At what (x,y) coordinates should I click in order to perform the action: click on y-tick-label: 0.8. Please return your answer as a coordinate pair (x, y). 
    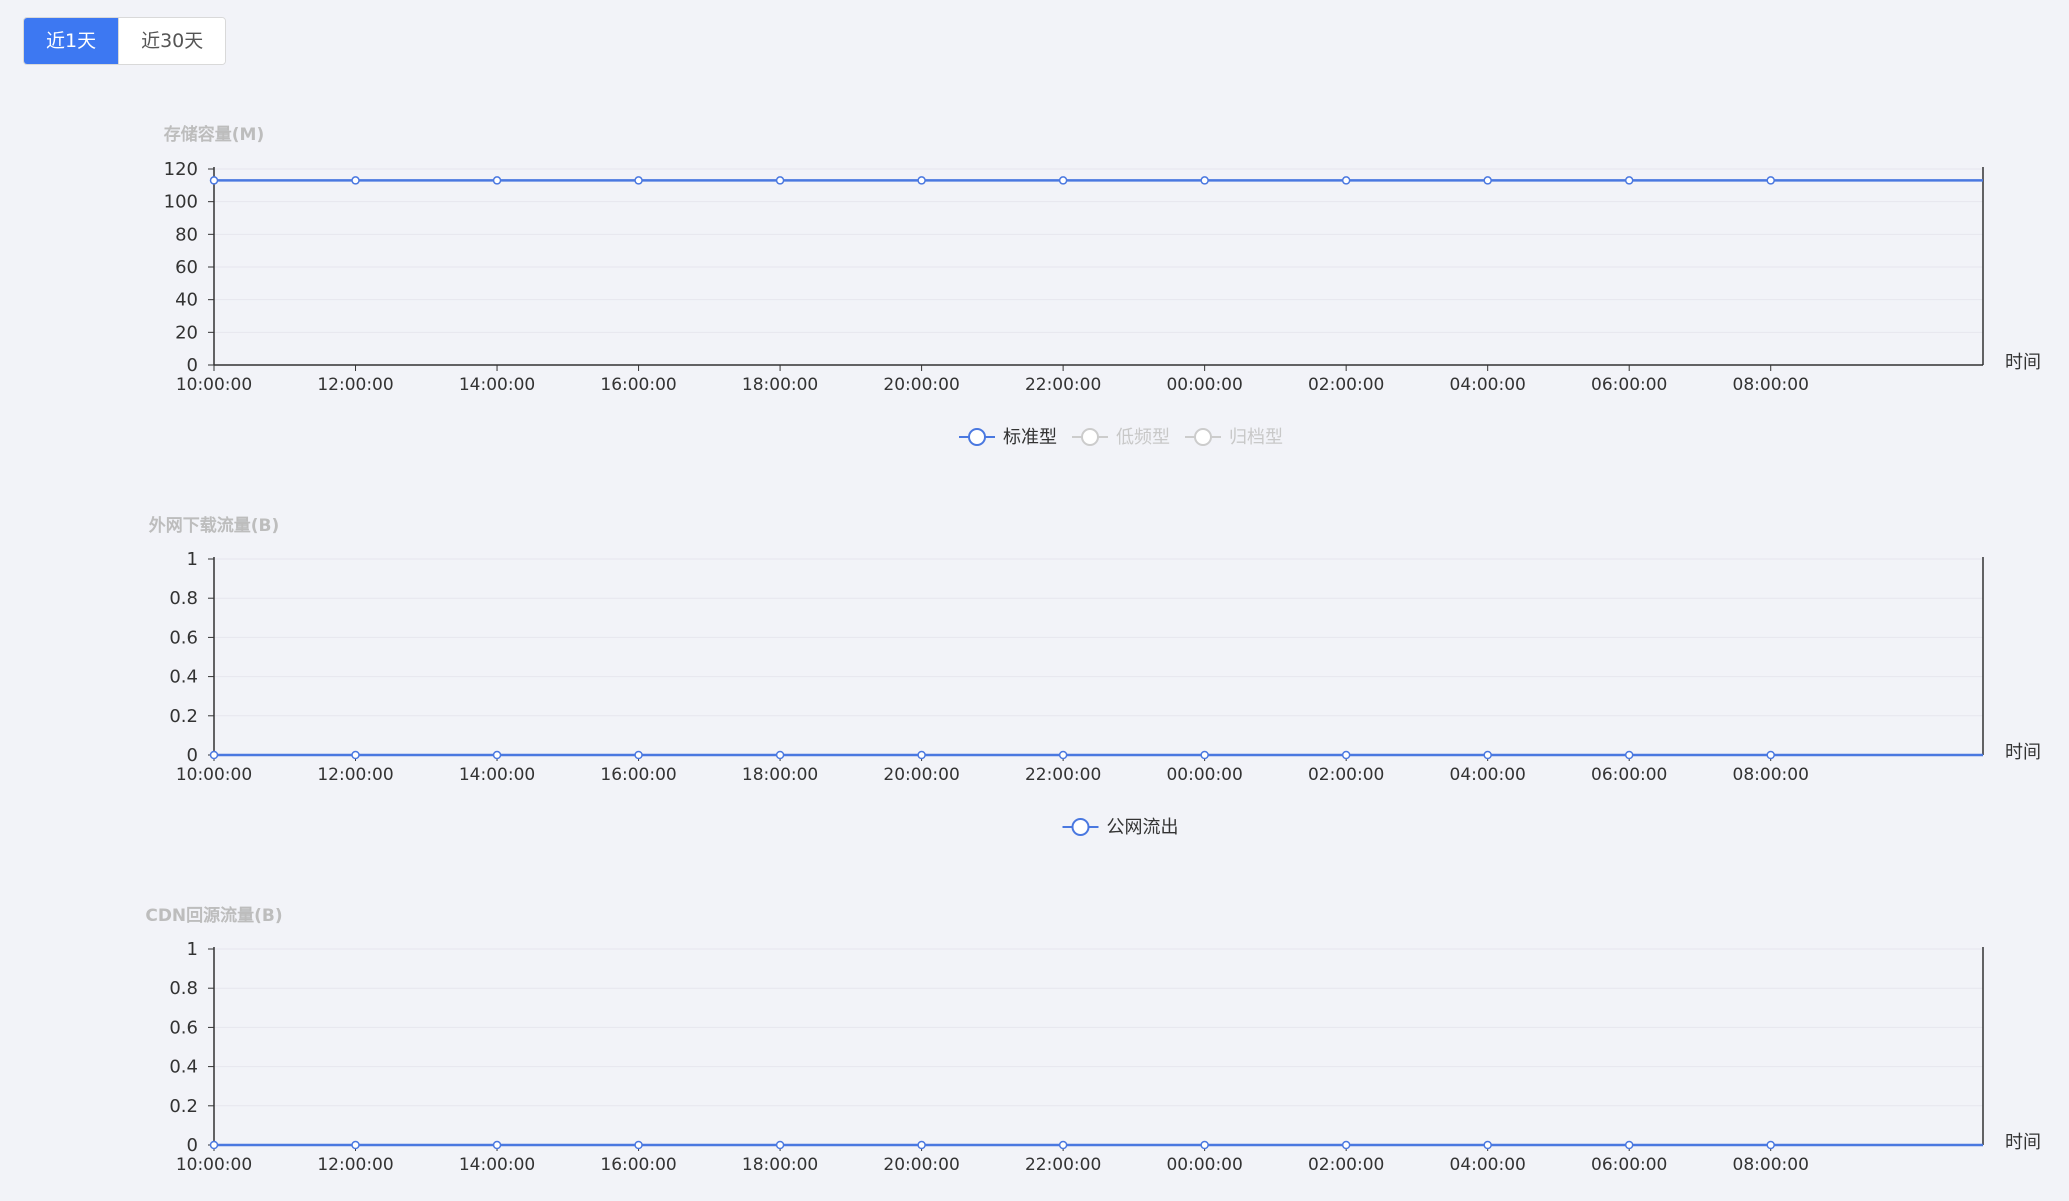
    Looking at the image, I should click on (183, 988).